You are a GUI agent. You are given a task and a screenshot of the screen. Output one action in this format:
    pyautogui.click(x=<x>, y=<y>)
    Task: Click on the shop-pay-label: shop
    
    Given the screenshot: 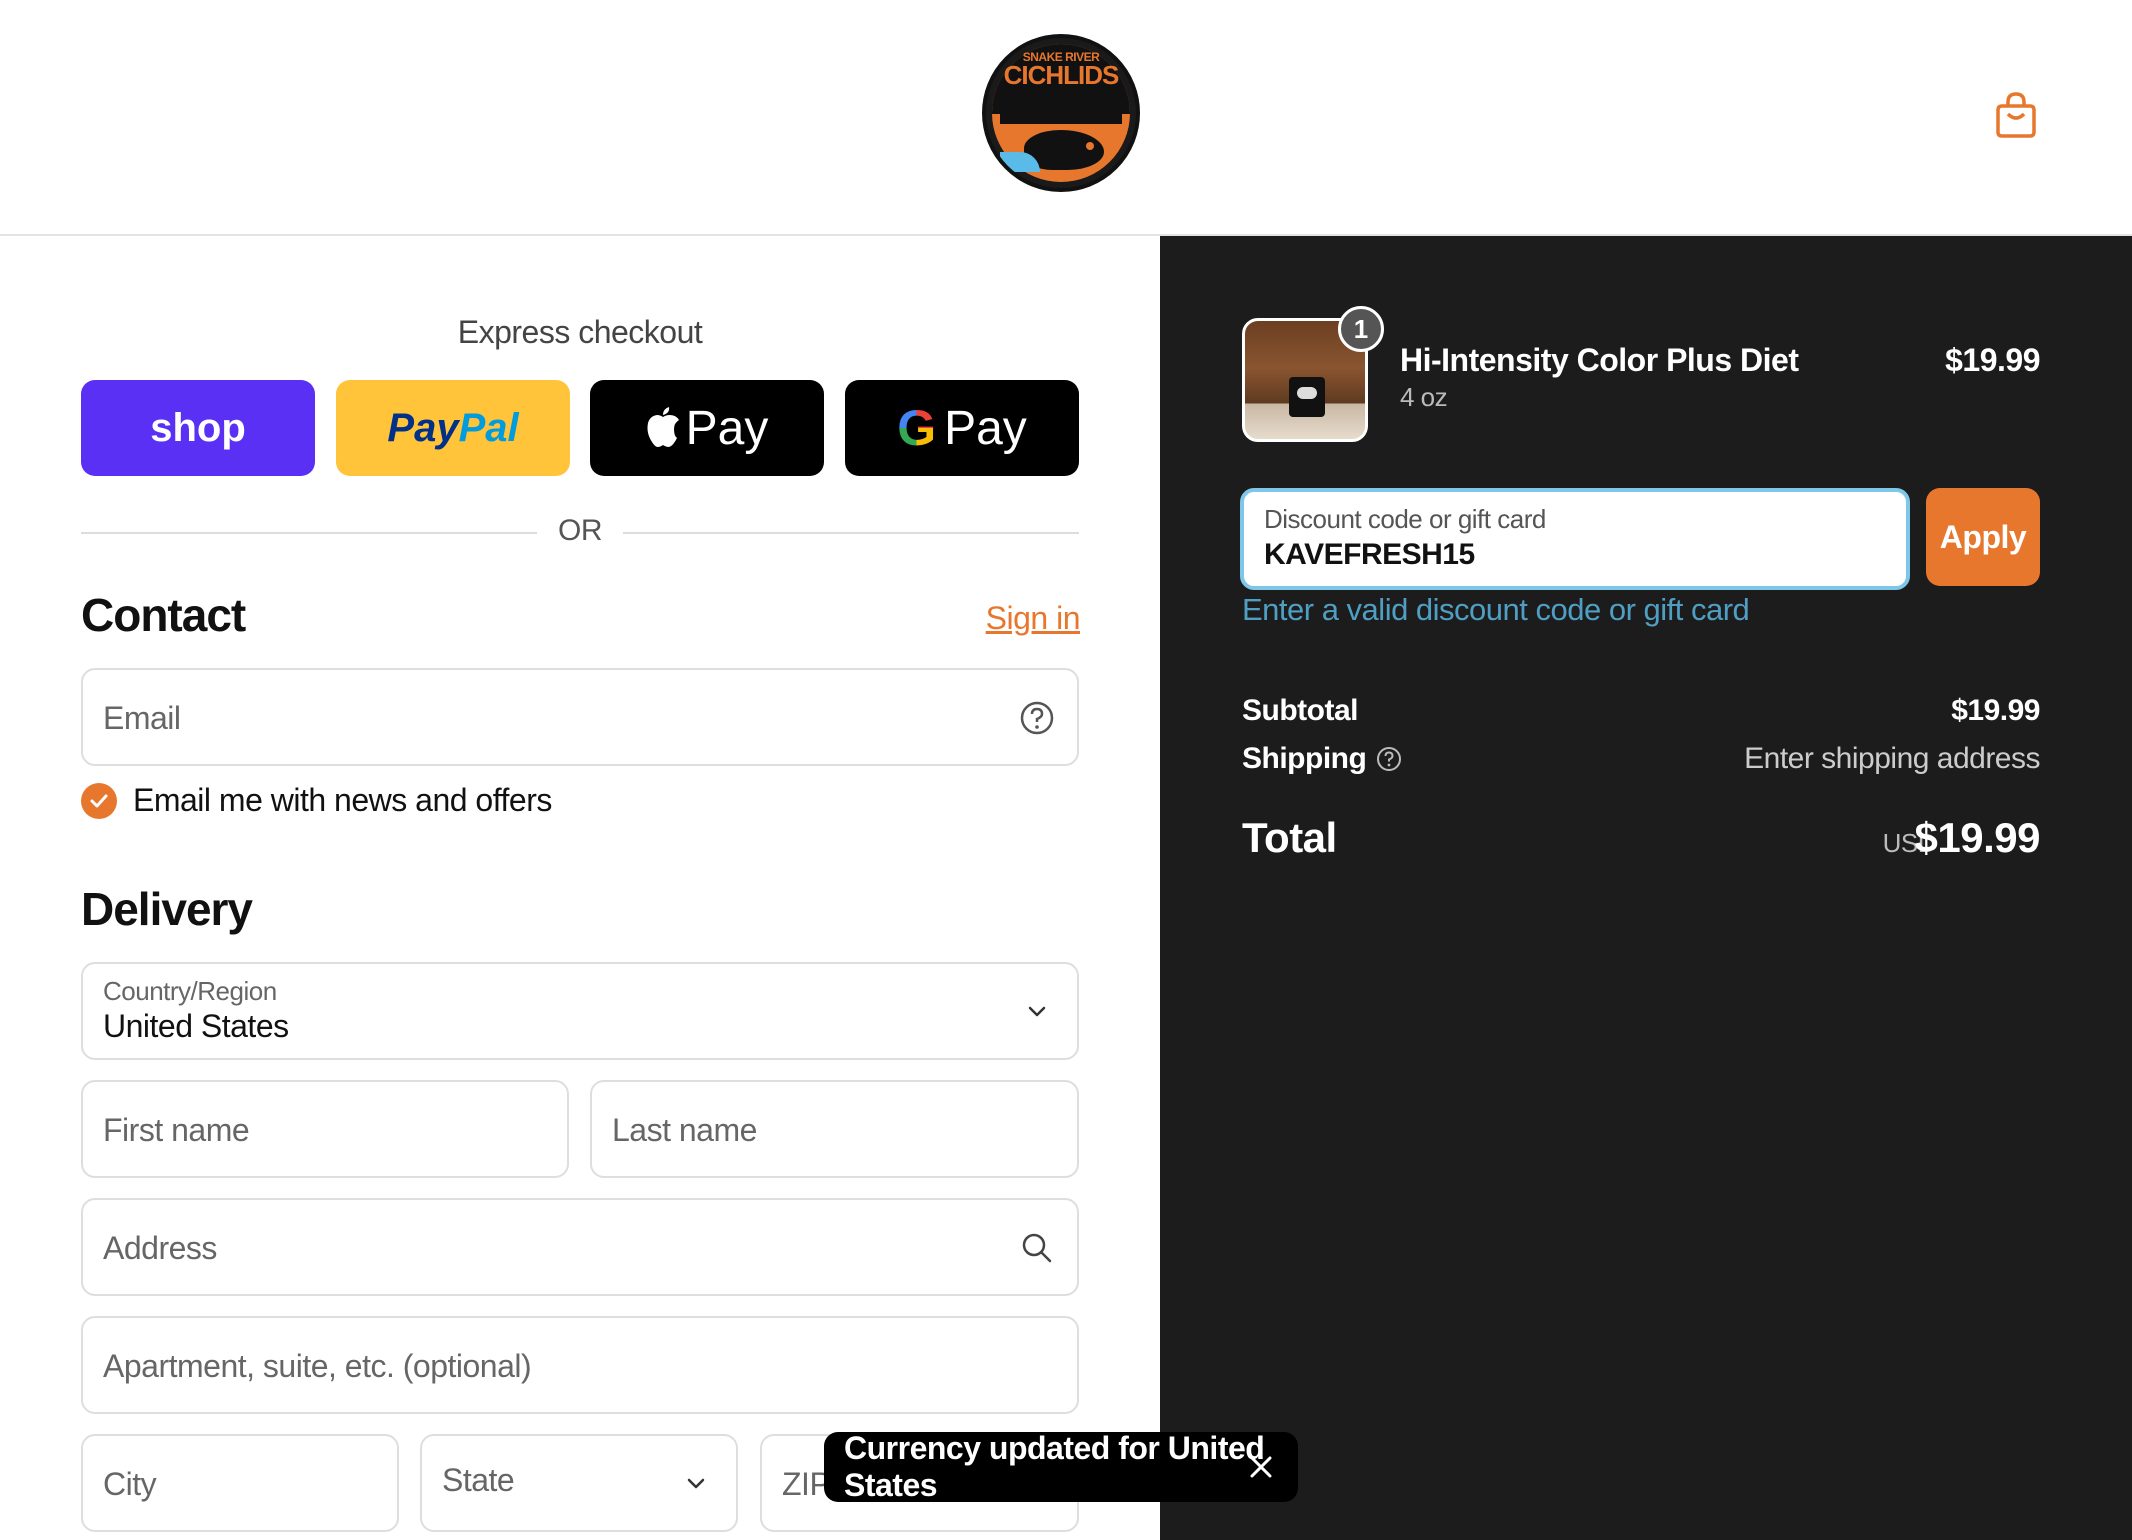 What is the action you would take?
    pyautogui.click(x=198, y=427)
    